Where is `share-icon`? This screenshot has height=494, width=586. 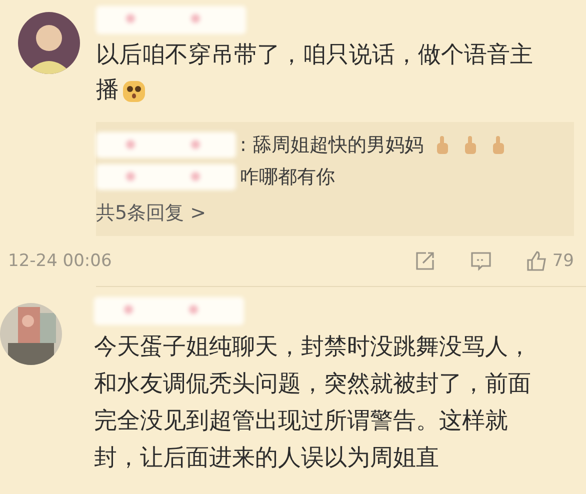 share-icon is located at coordinates (425, 261).